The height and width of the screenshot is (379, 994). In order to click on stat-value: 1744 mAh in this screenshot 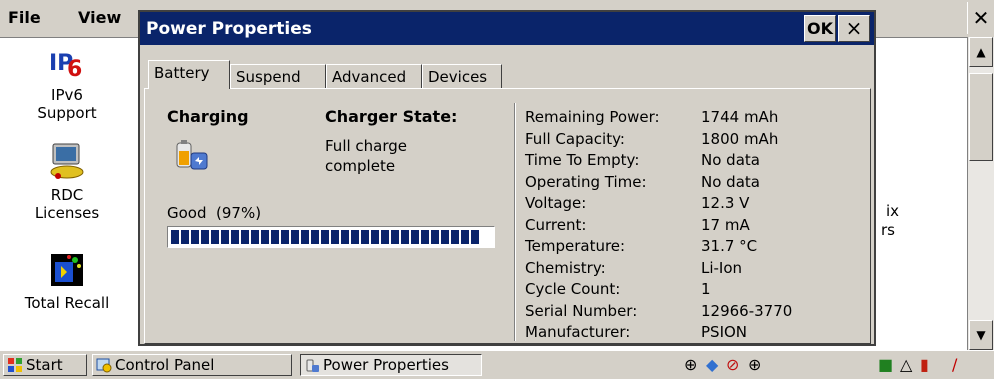, I will do `click(740, 117)`.